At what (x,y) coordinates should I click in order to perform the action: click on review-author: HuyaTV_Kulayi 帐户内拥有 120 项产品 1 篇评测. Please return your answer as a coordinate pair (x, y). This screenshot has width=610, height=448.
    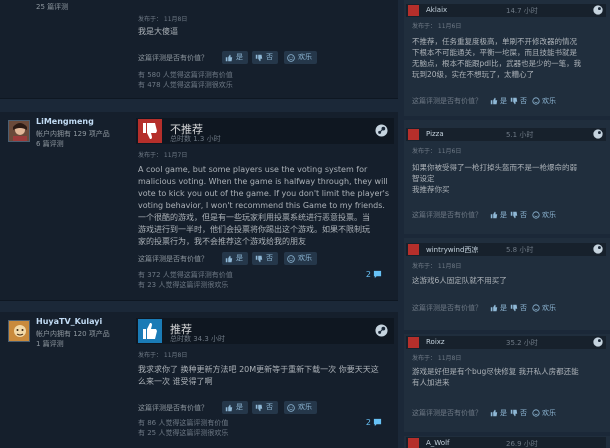
    Looking at the image, I should click on (66, 380).